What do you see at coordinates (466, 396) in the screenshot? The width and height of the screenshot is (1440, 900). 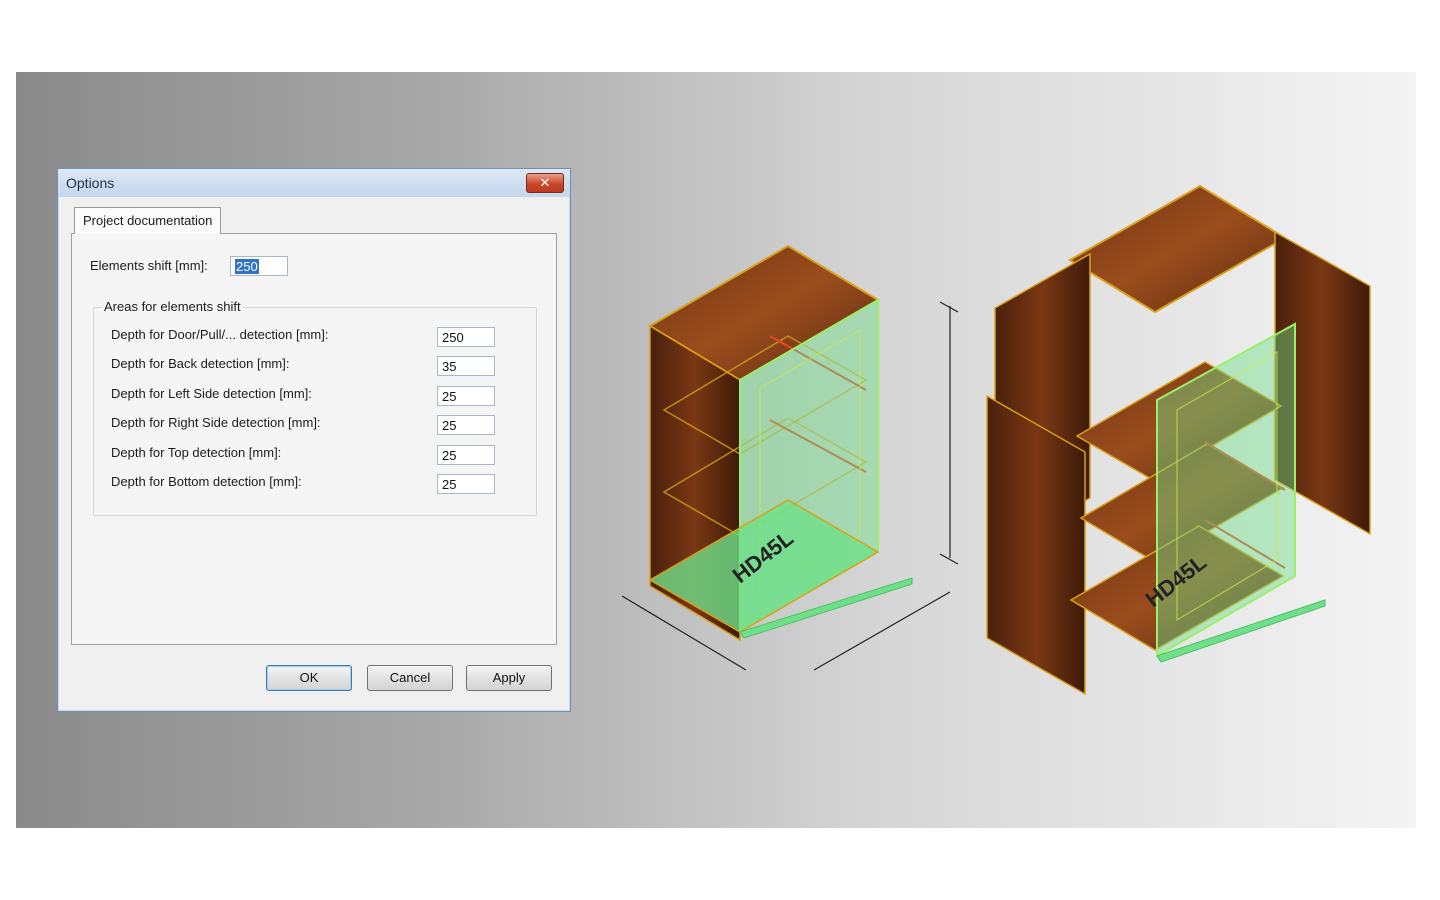 I see `left-side-depth-input: 25` at bounding box center [466, 396].